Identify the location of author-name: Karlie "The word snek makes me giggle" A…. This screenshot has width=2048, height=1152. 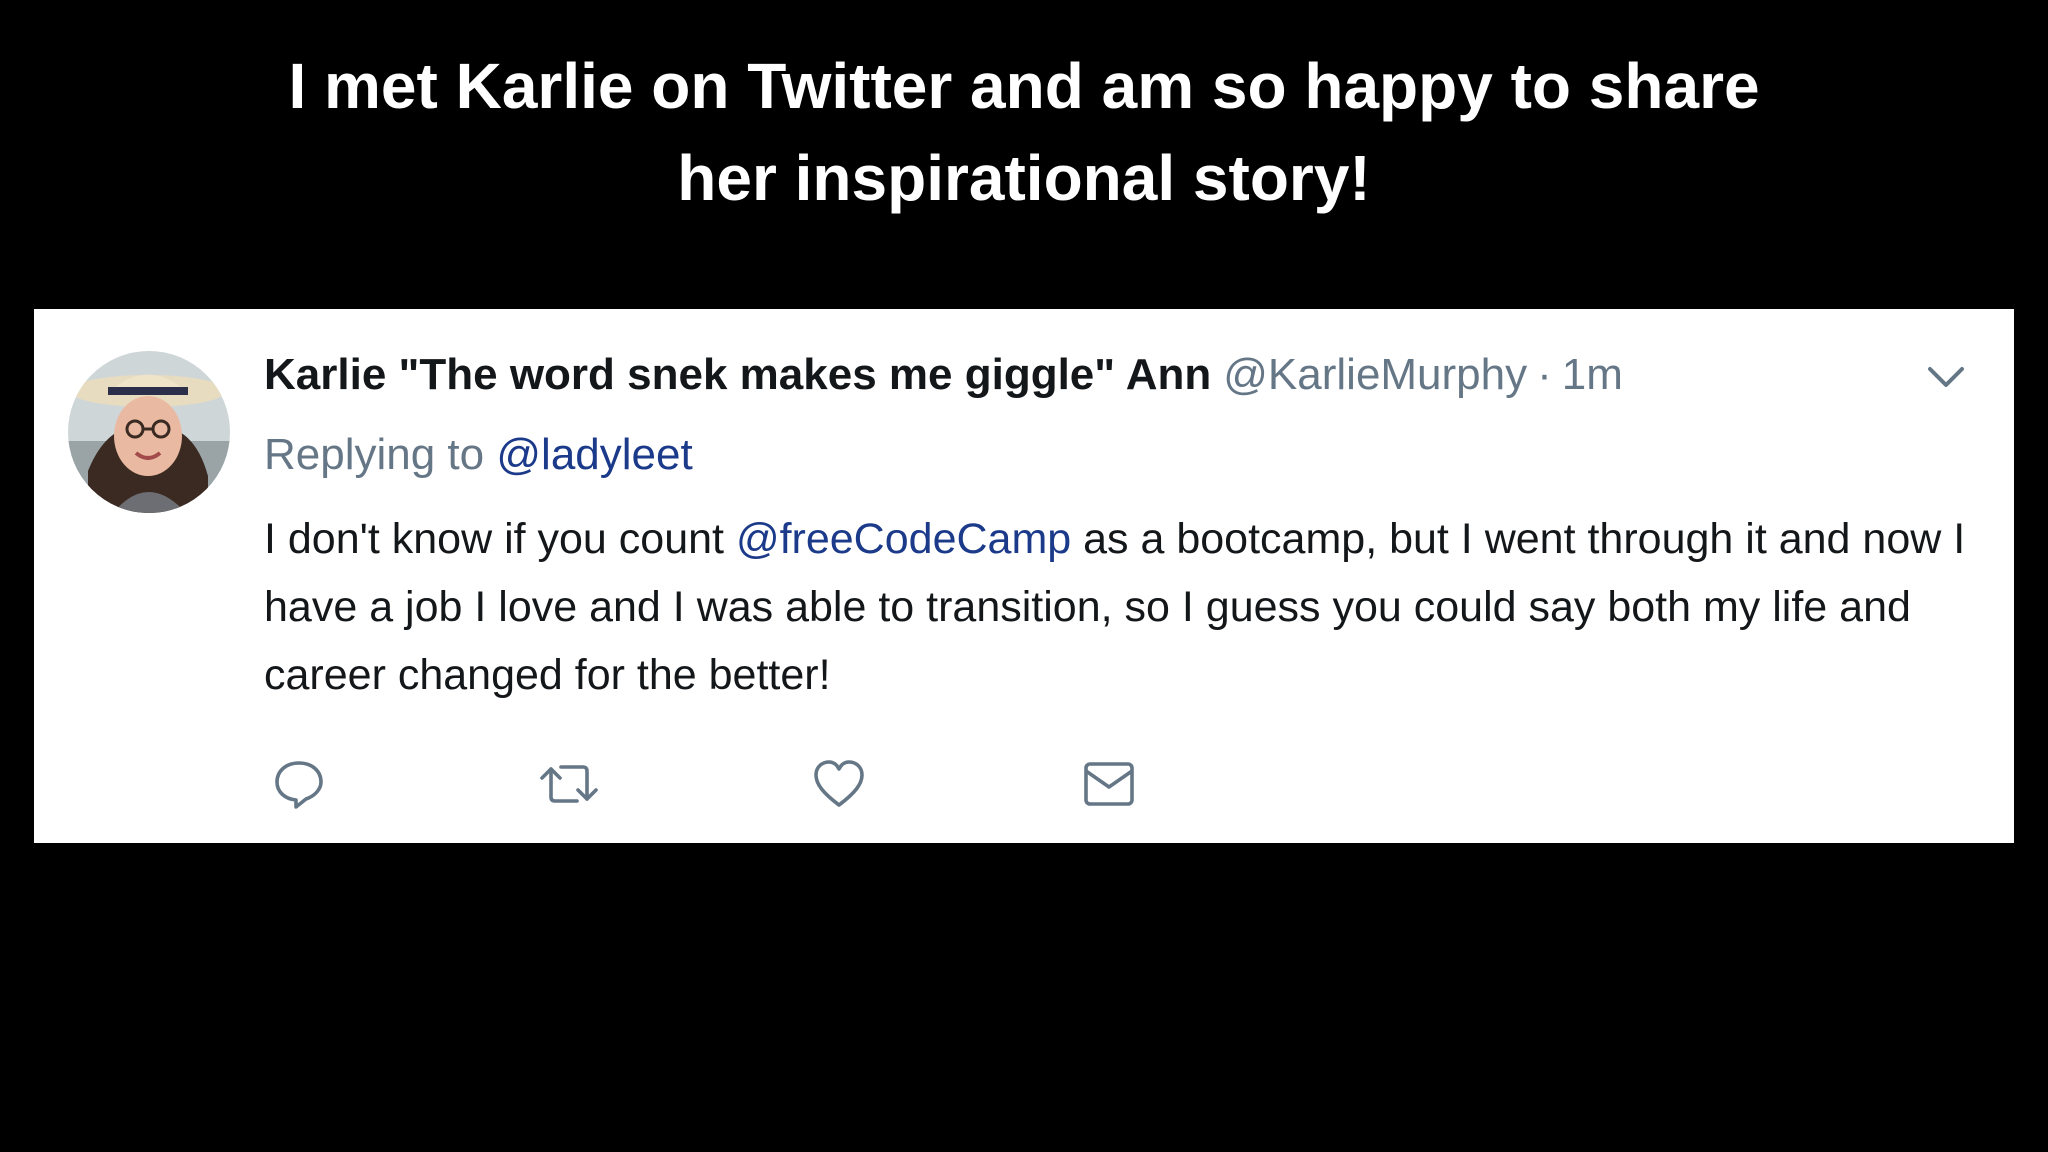
(737, 374).